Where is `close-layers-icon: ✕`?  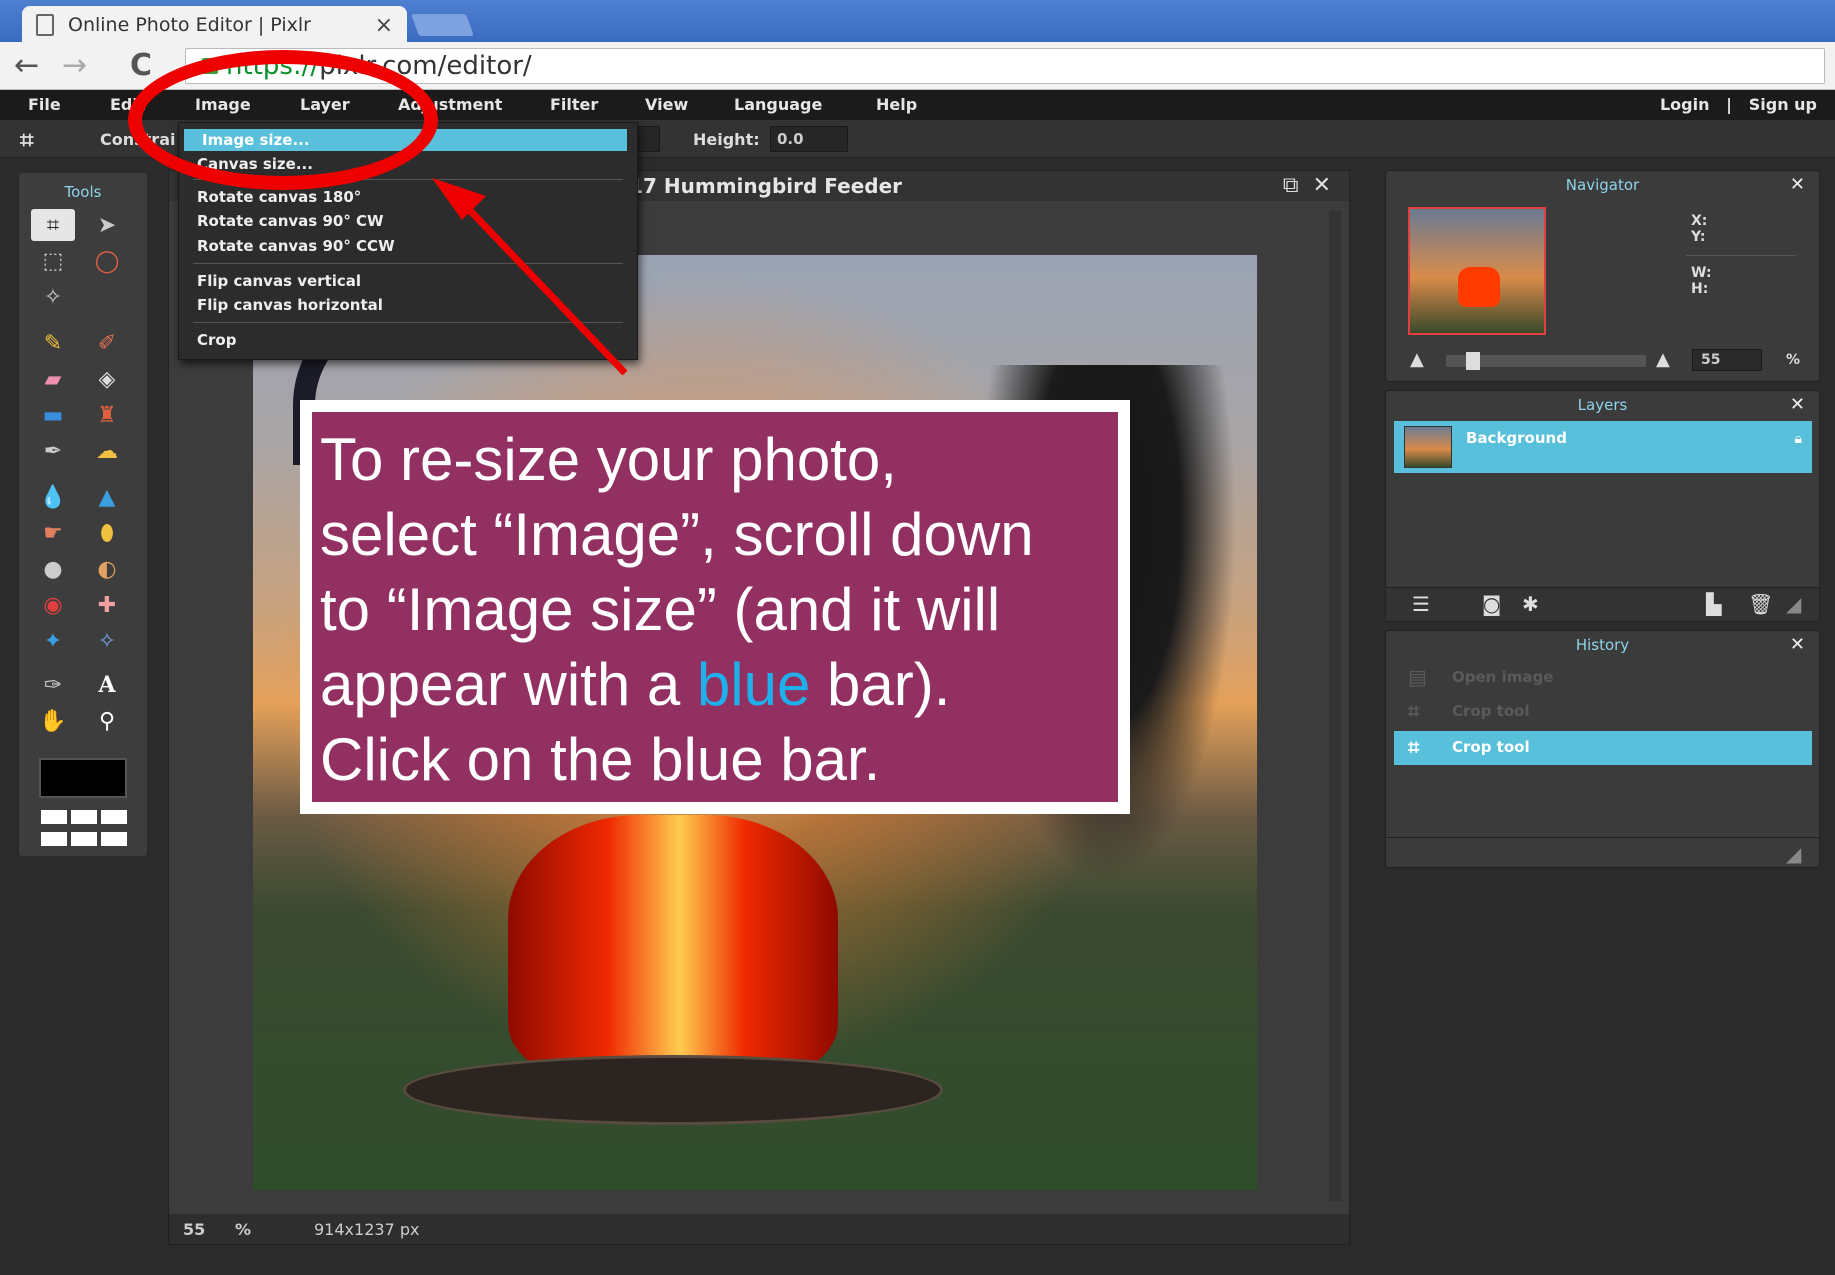 close-layers-icon: ✕ is located at coordinates (1797, 404).